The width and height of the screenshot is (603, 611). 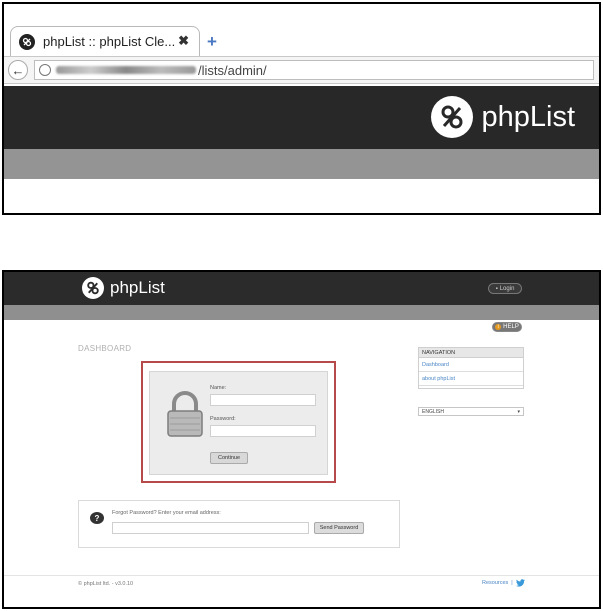 I want to click on phplist-favicon-icon, so click(x=27, y=41).